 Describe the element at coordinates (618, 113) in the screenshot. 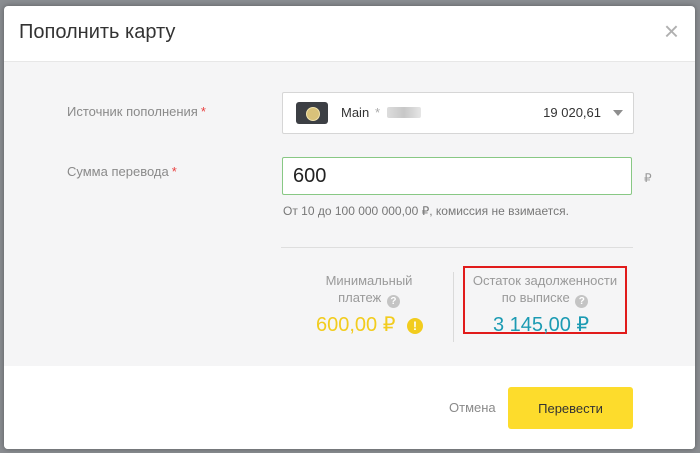

I see `chevron-down-icon` at that location.